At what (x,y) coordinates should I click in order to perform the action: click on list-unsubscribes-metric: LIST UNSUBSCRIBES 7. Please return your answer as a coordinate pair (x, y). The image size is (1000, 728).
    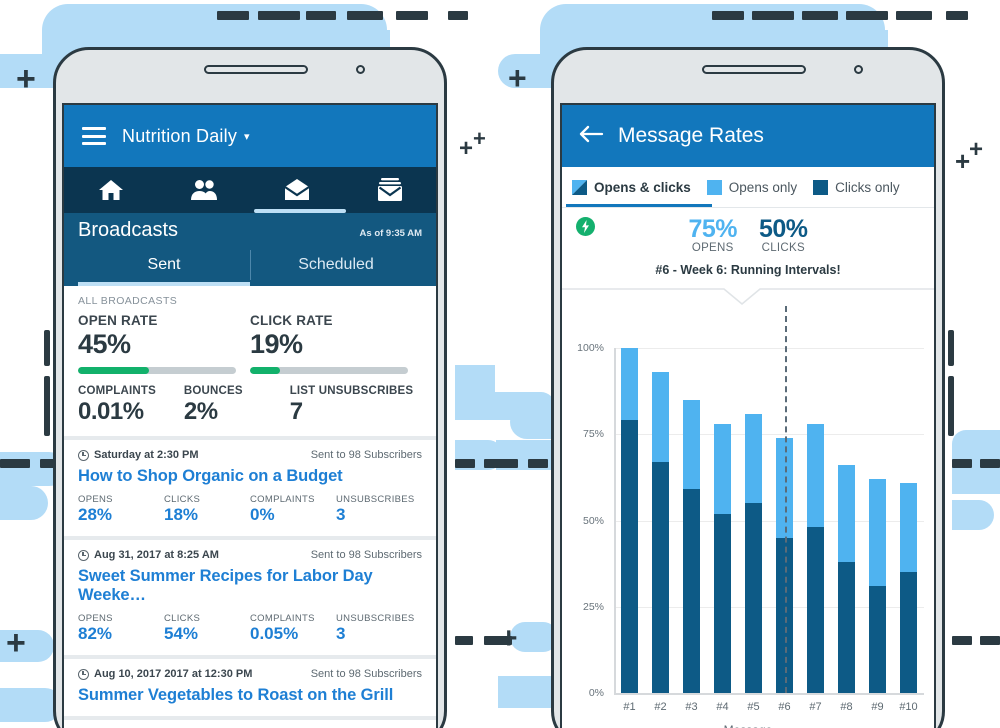
    Looking at the image, I should click on (356, 405).